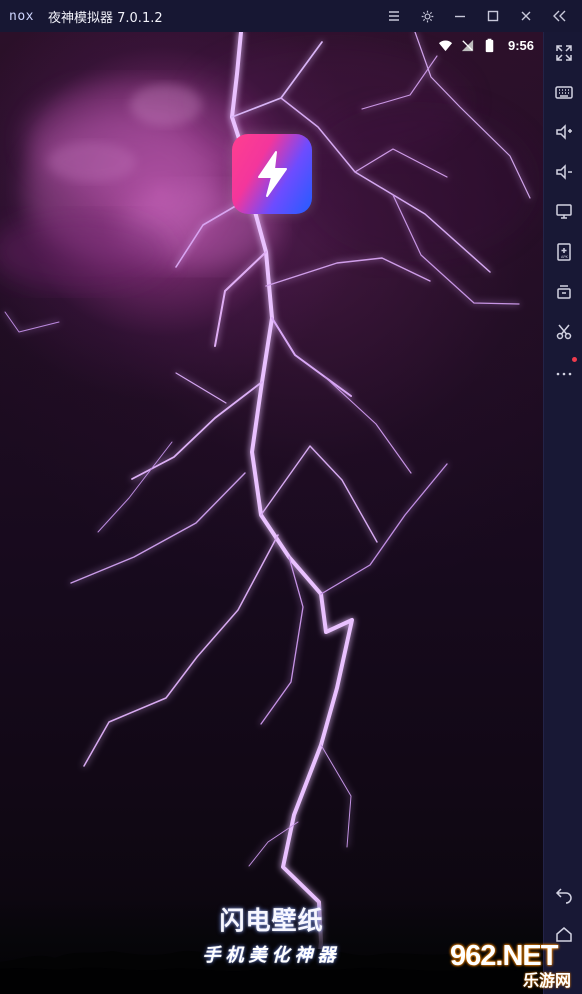 This screenshot has width=582, height=994. Describe the element at coordinates (105, 18) in the screenshot. I see `window-title: 夜神模拟器 7.0.1.2` at that location.